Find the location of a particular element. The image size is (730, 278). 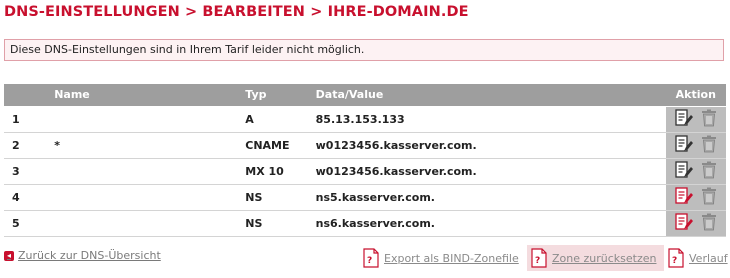

row-number: 2 is located at coordinates (25, 145).